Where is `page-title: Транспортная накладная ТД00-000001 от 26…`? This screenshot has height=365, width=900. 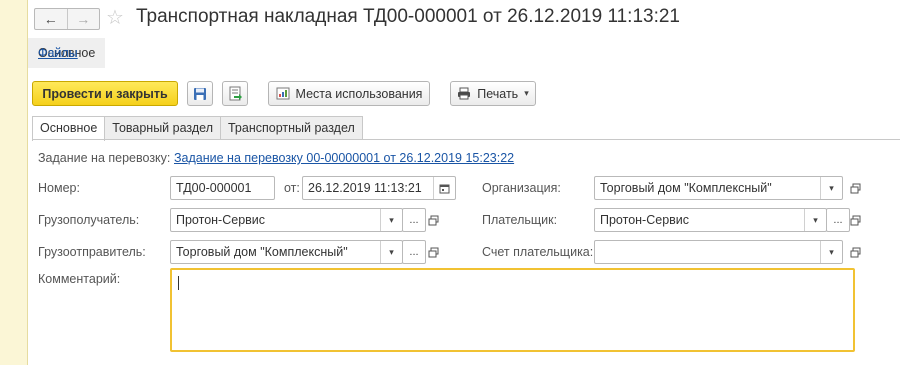 page-title: Транспортная накладная ТД00-000001 от 26… is located at coordinates (408, 16).